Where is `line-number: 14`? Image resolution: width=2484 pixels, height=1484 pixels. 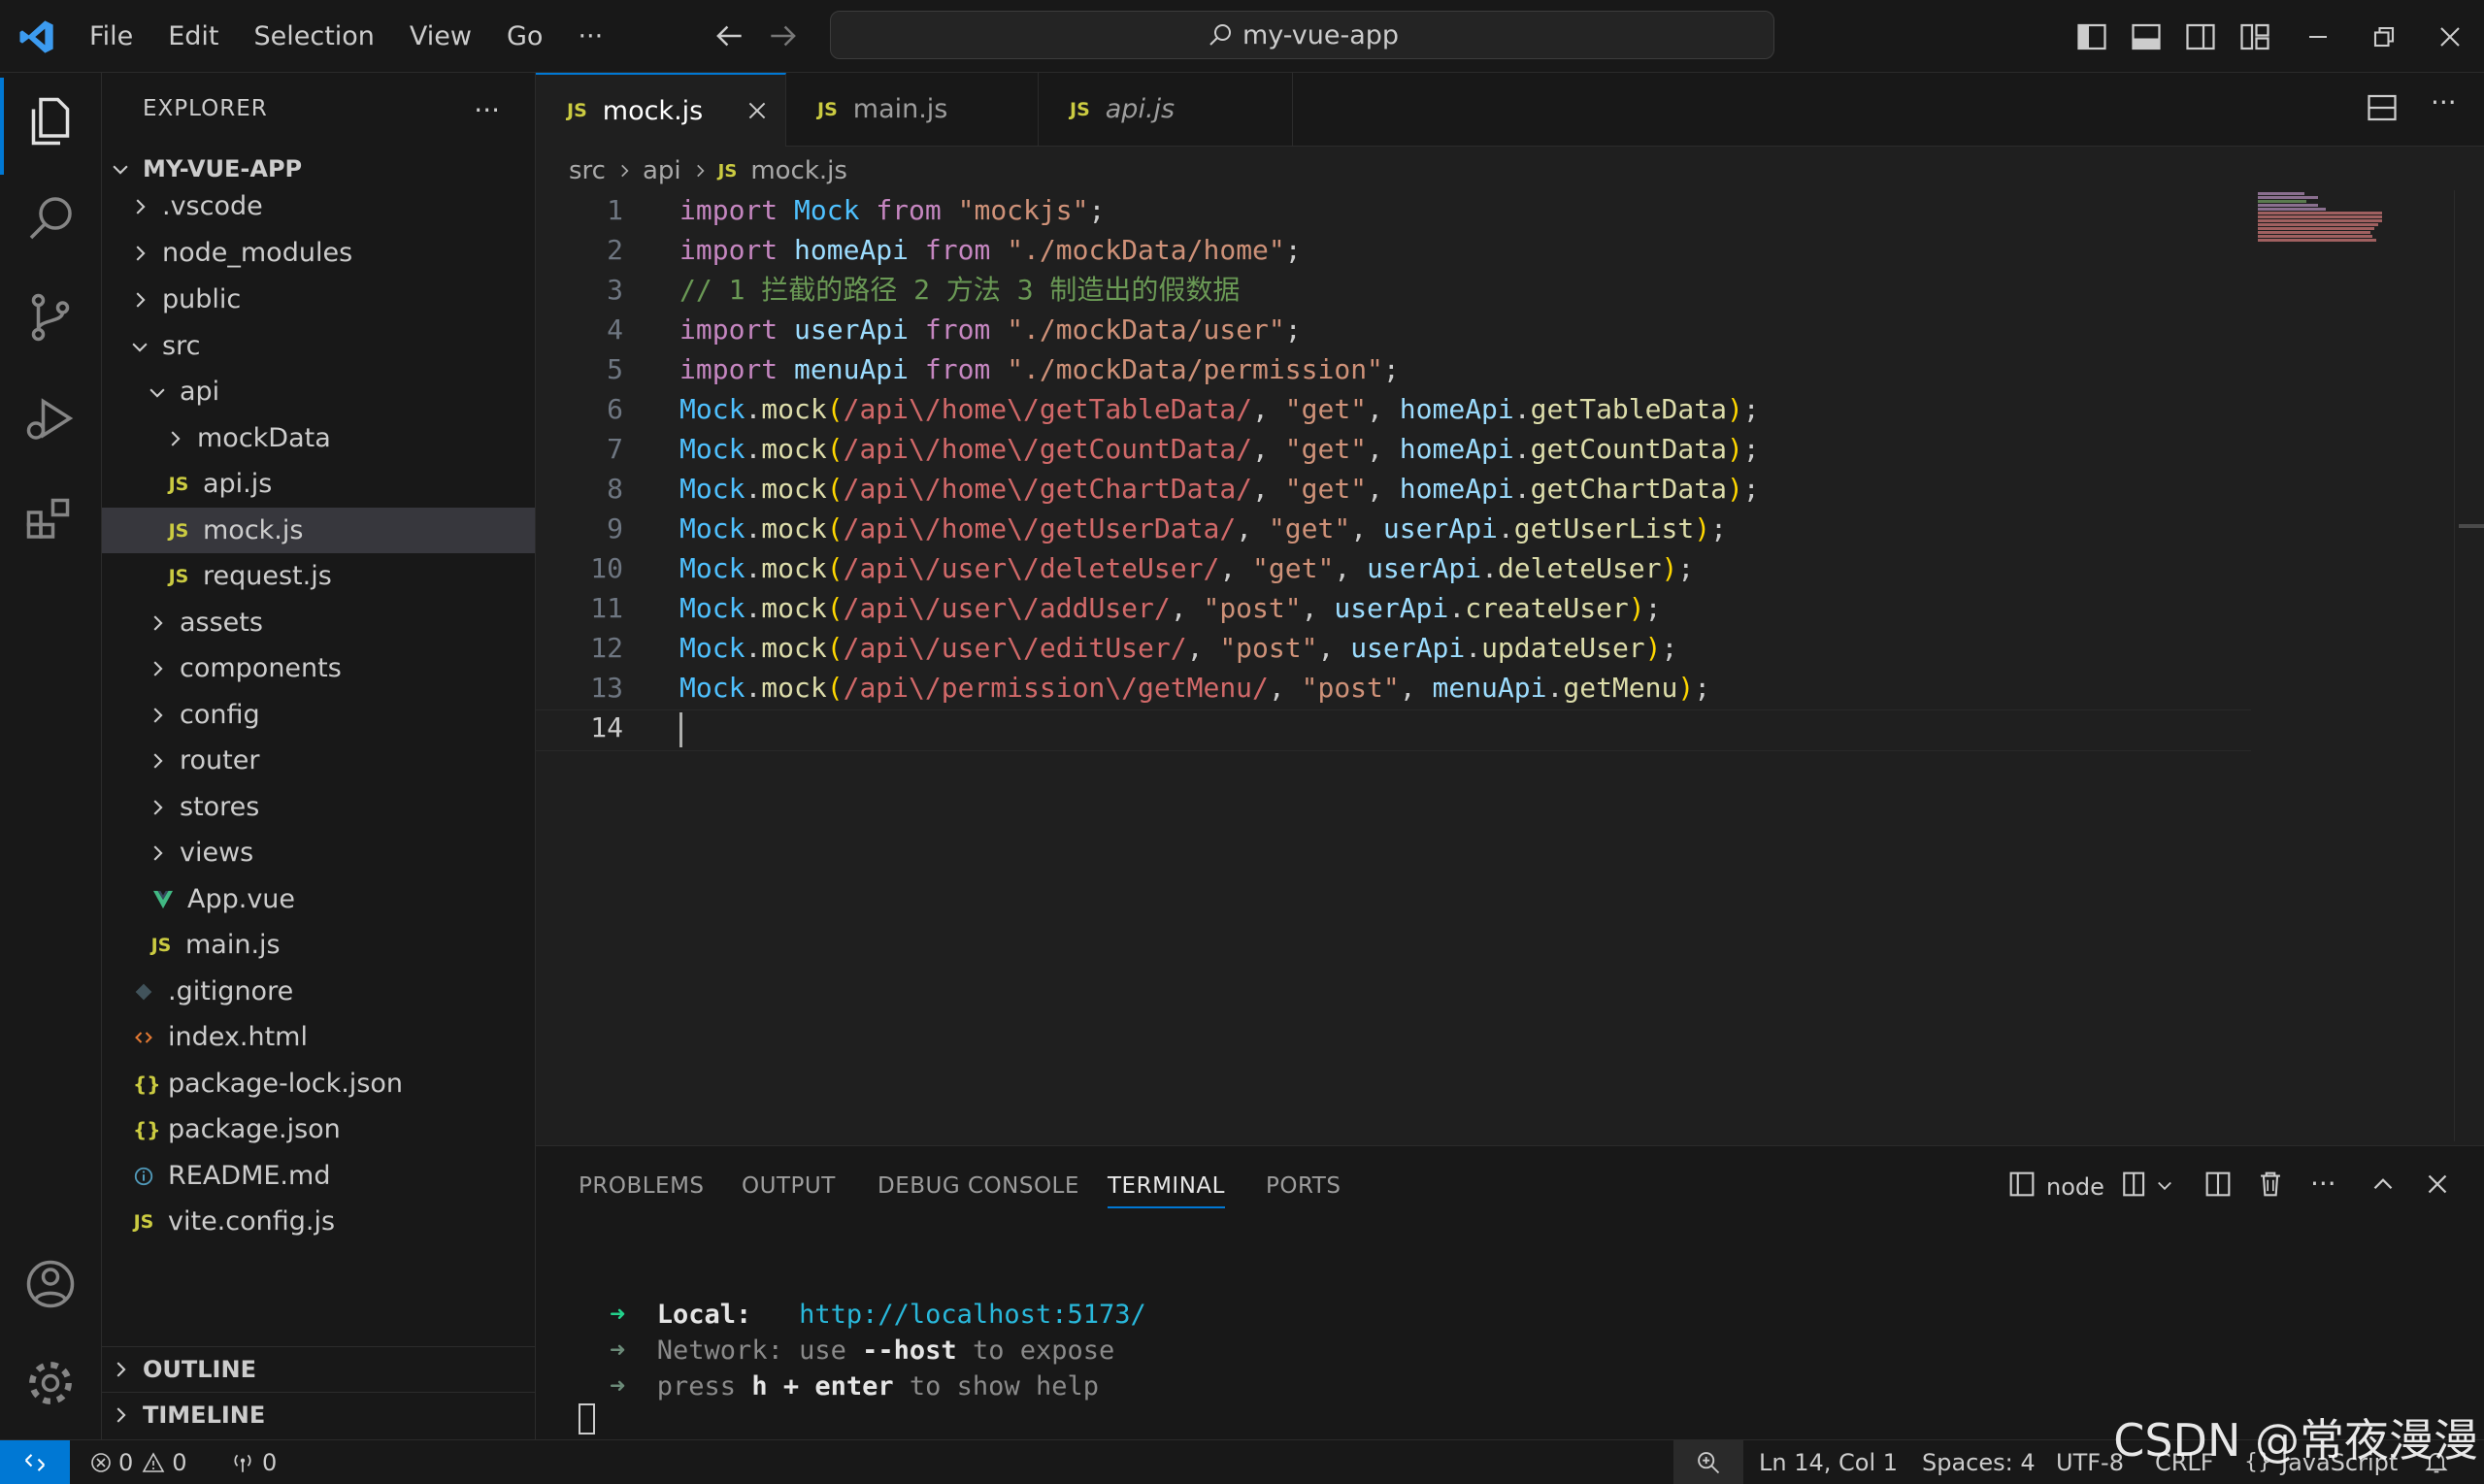 line-number: 14 is located at coordinates (606, 727).